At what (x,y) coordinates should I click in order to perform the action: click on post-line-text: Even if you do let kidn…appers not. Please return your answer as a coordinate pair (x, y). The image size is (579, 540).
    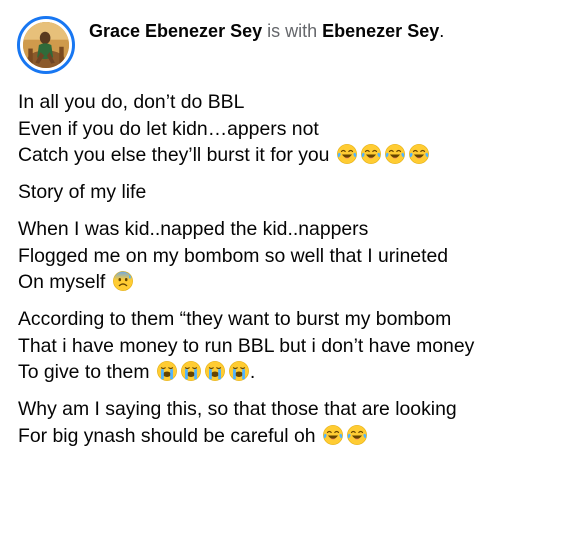
    Looking at the image, I should click on (168, 128).